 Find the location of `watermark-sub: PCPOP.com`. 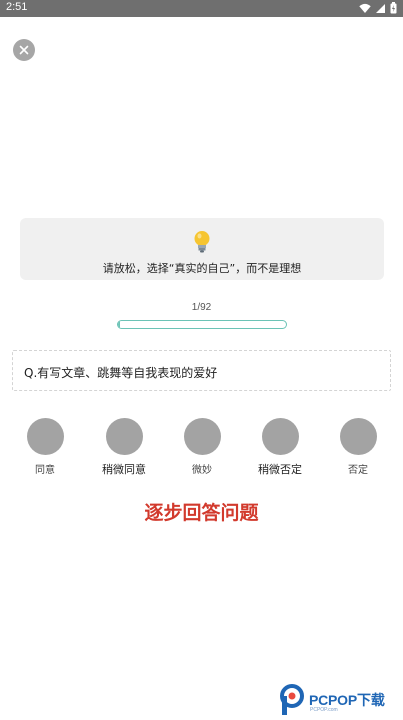

watermark-sub: PCPOP.com is located at coordinates (324, 710).